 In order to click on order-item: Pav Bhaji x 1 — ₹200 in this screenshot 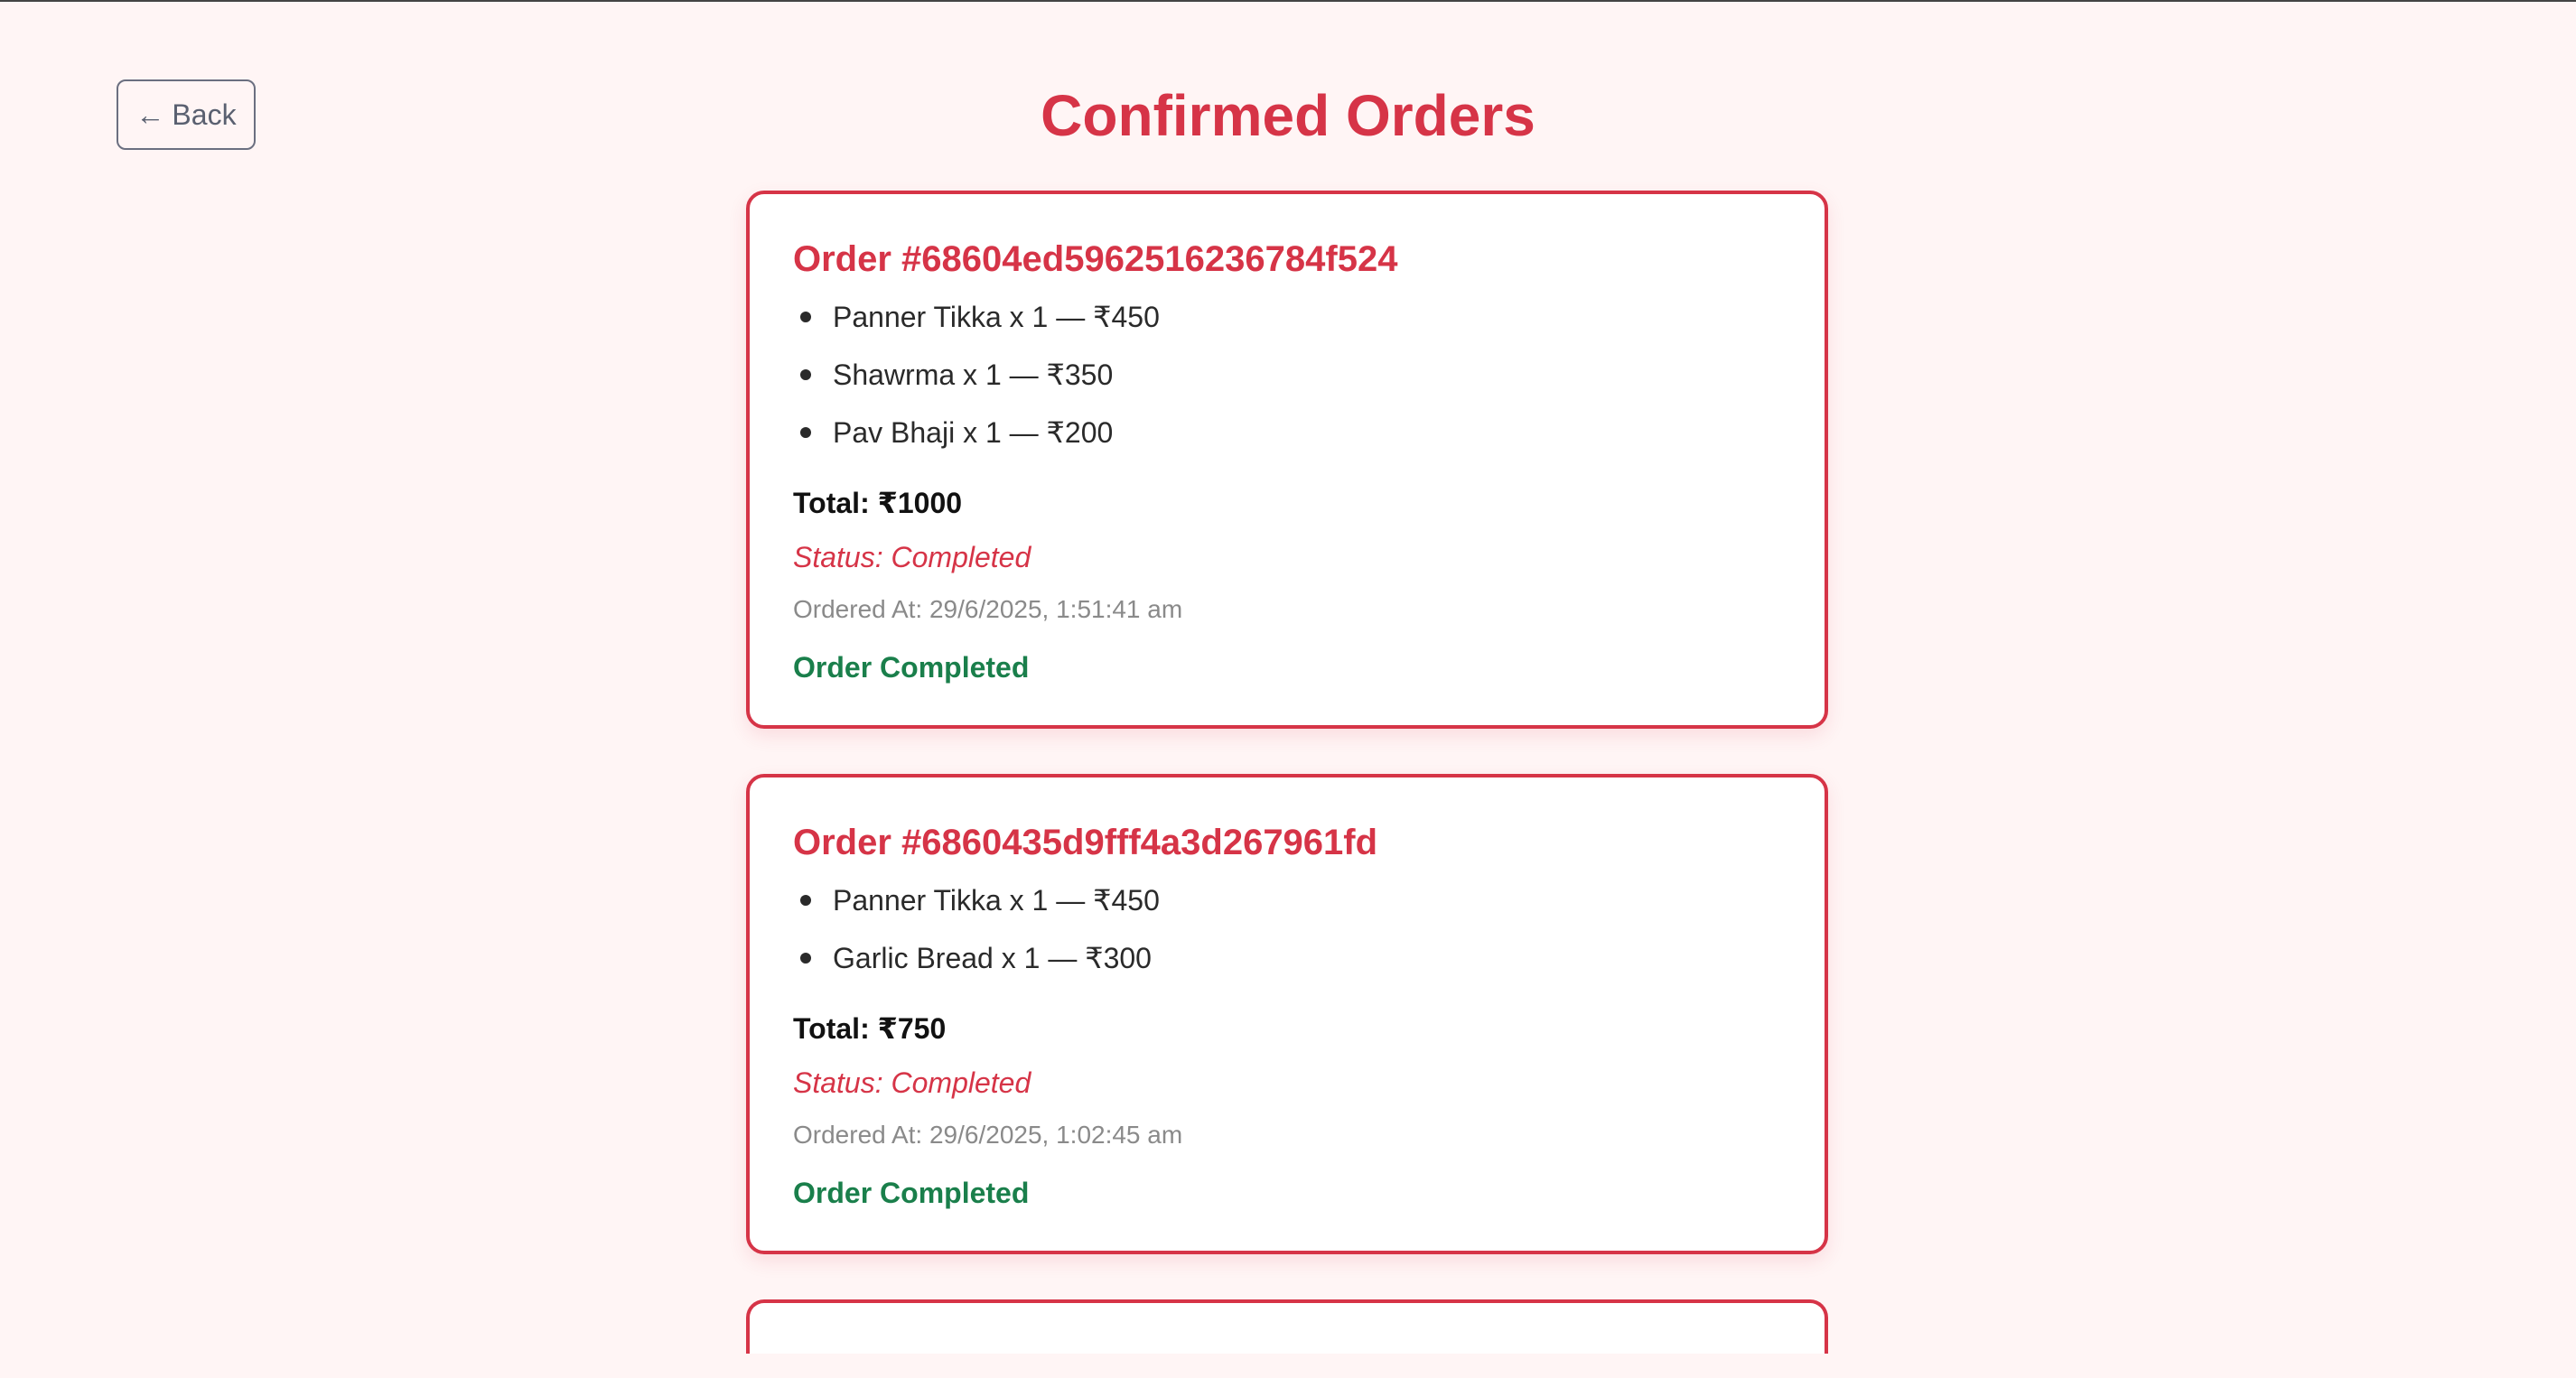, I will do `click(1287, 432)`.